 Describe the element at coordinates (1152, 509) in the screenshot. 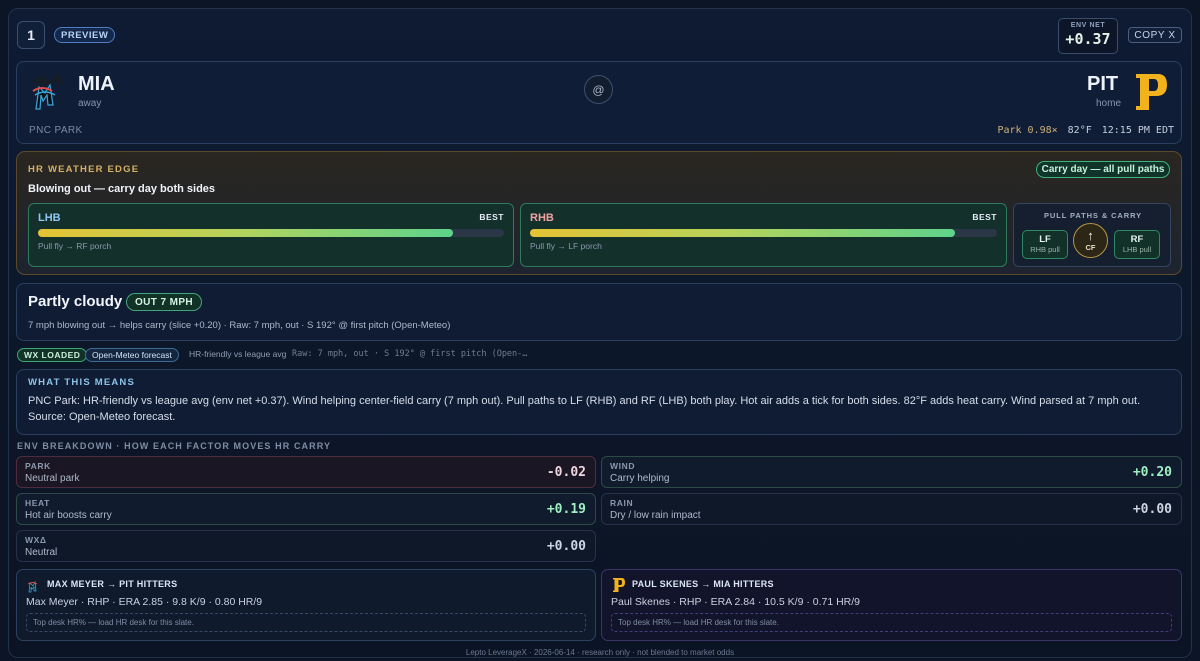

I see `factor-rain-value: +0.00` at that location.